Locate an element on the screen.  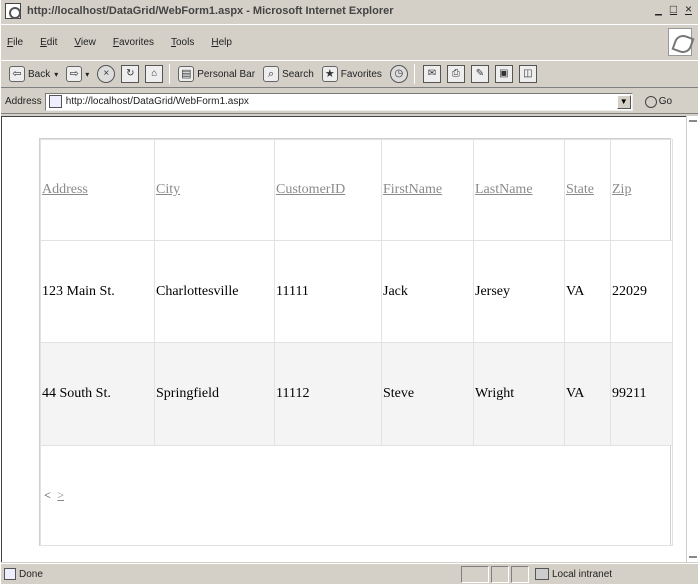
address-cell: 44 South St. is located at coordinates (97, 394).